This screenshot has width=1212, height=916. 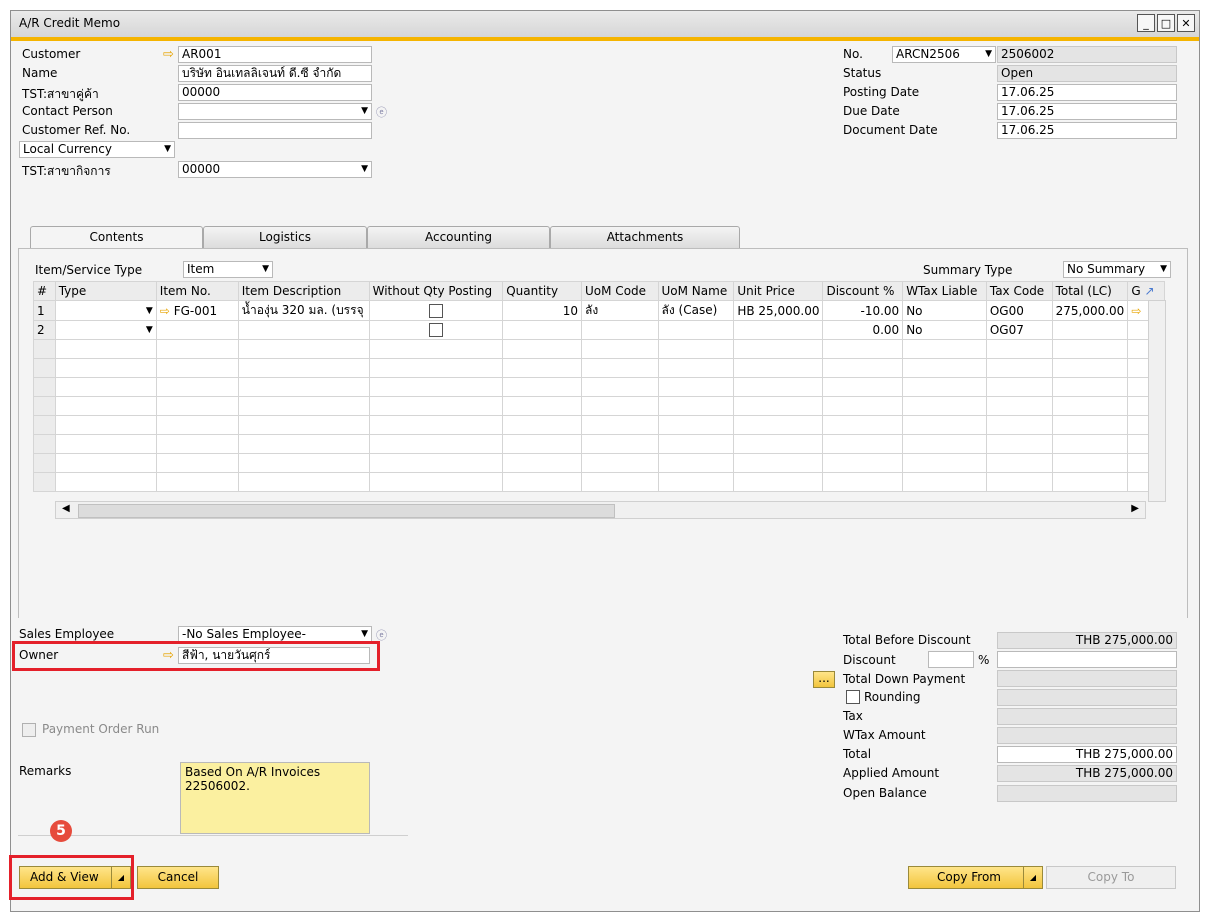 I want to click on discount-pct-field, so click(x=951, y=659).